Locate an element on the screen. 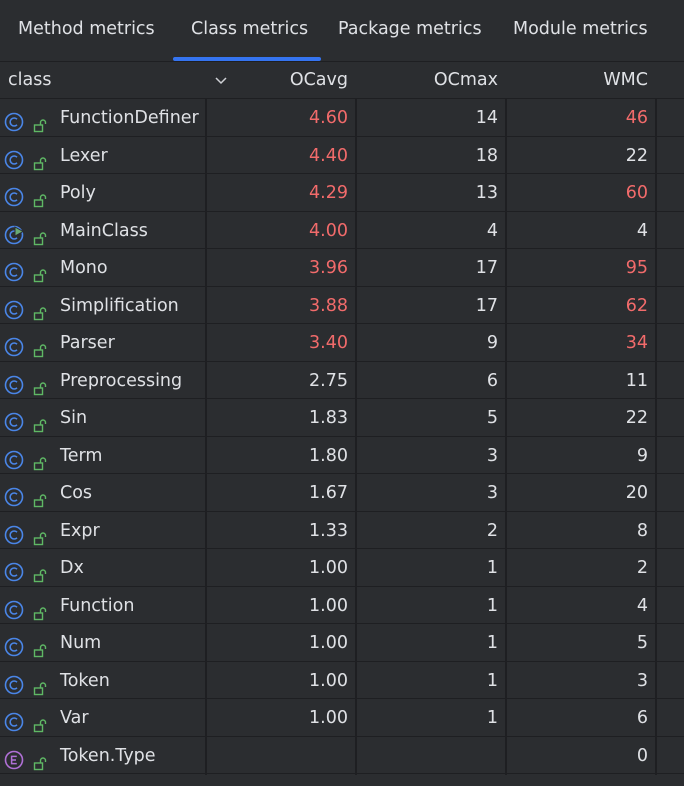 This screenshot has width=684, height=786. class-name: Expr is located at coordinates (80, 530).